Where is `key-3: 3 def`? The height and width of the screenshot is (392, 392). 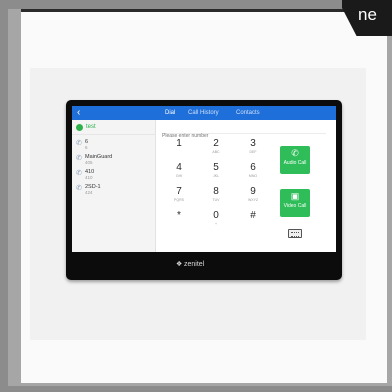
key-3: 3 def is located at coordinates (253, 150).